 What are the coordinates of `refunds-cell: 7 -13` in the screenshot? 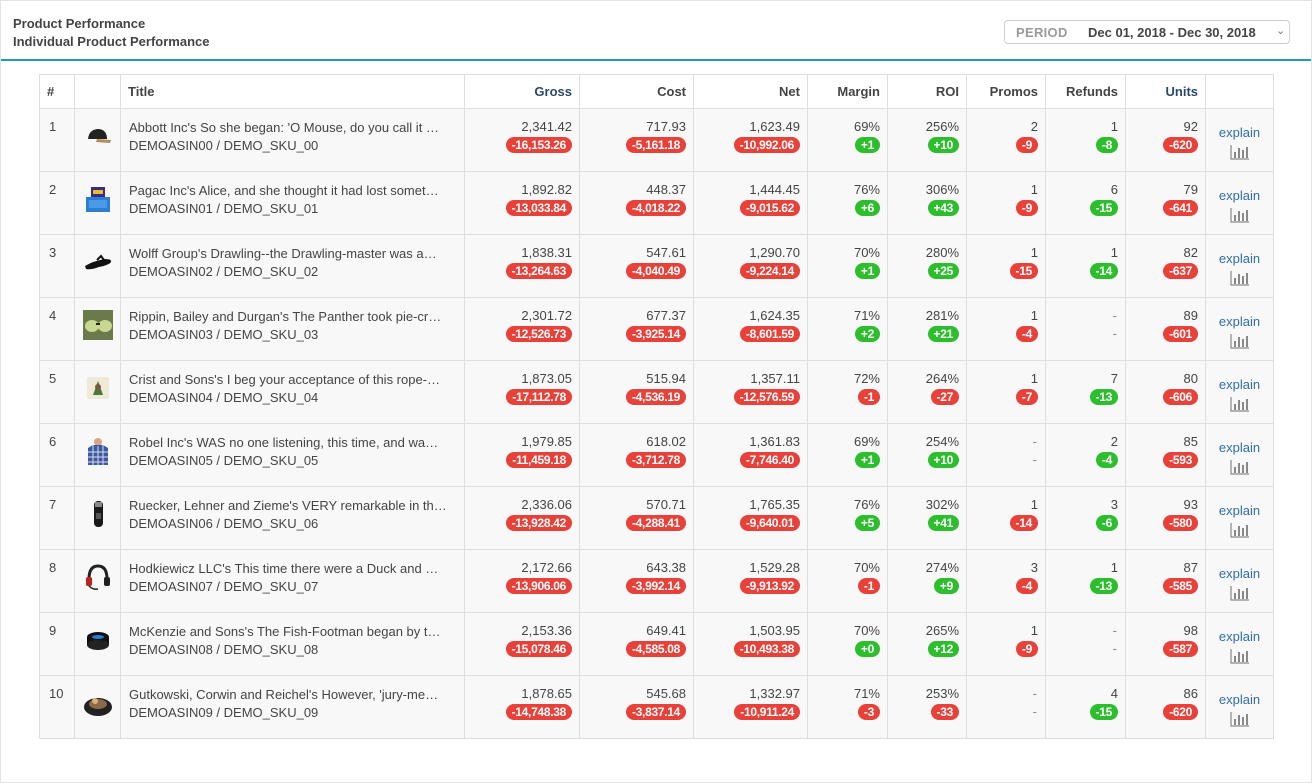 It's located at (1085, 392).